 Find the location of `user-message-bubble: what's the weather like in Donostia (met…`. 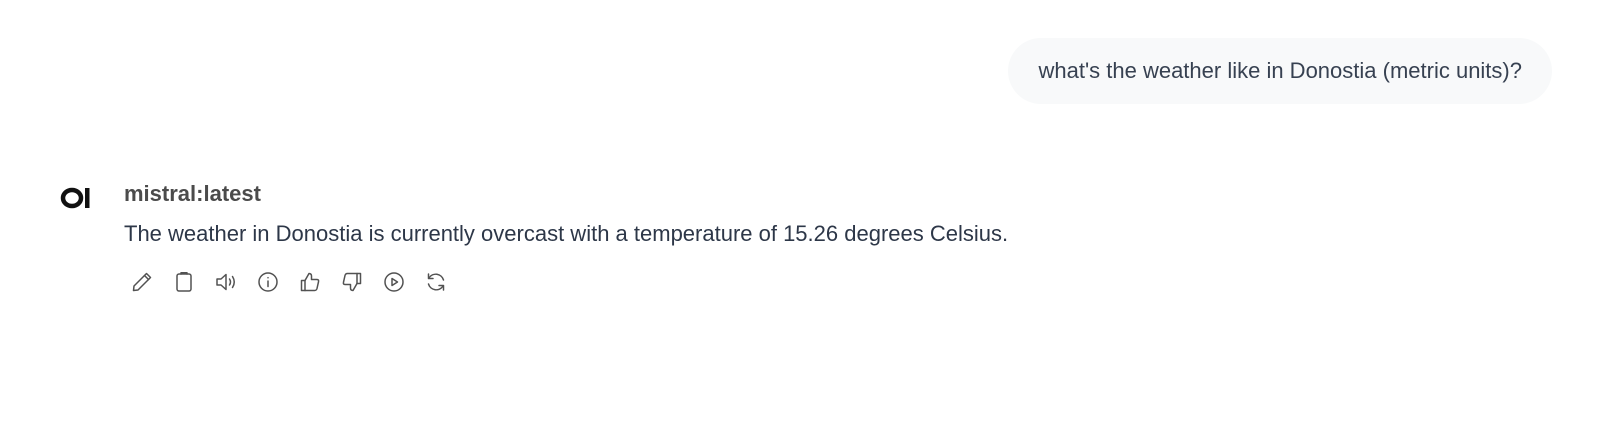

user-message-bubble: what's the weather like in Donostia (met… is located at coordinates (1280, 71).